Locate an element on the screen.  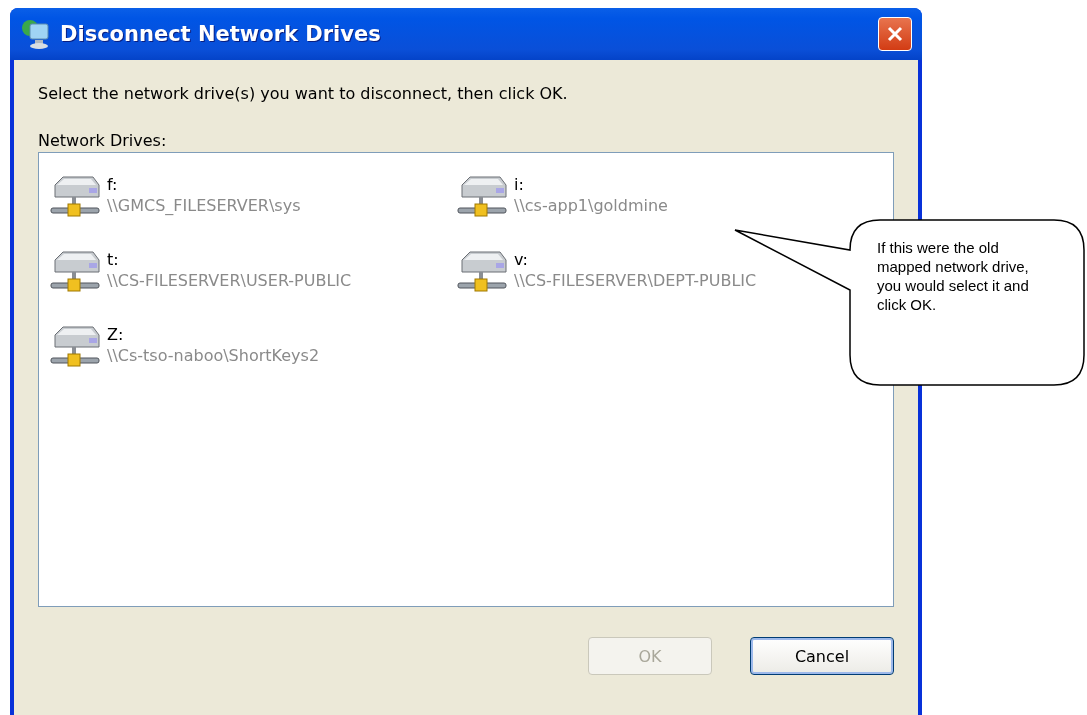
dialog-button: Cancel is located at coordinates (822, 656).